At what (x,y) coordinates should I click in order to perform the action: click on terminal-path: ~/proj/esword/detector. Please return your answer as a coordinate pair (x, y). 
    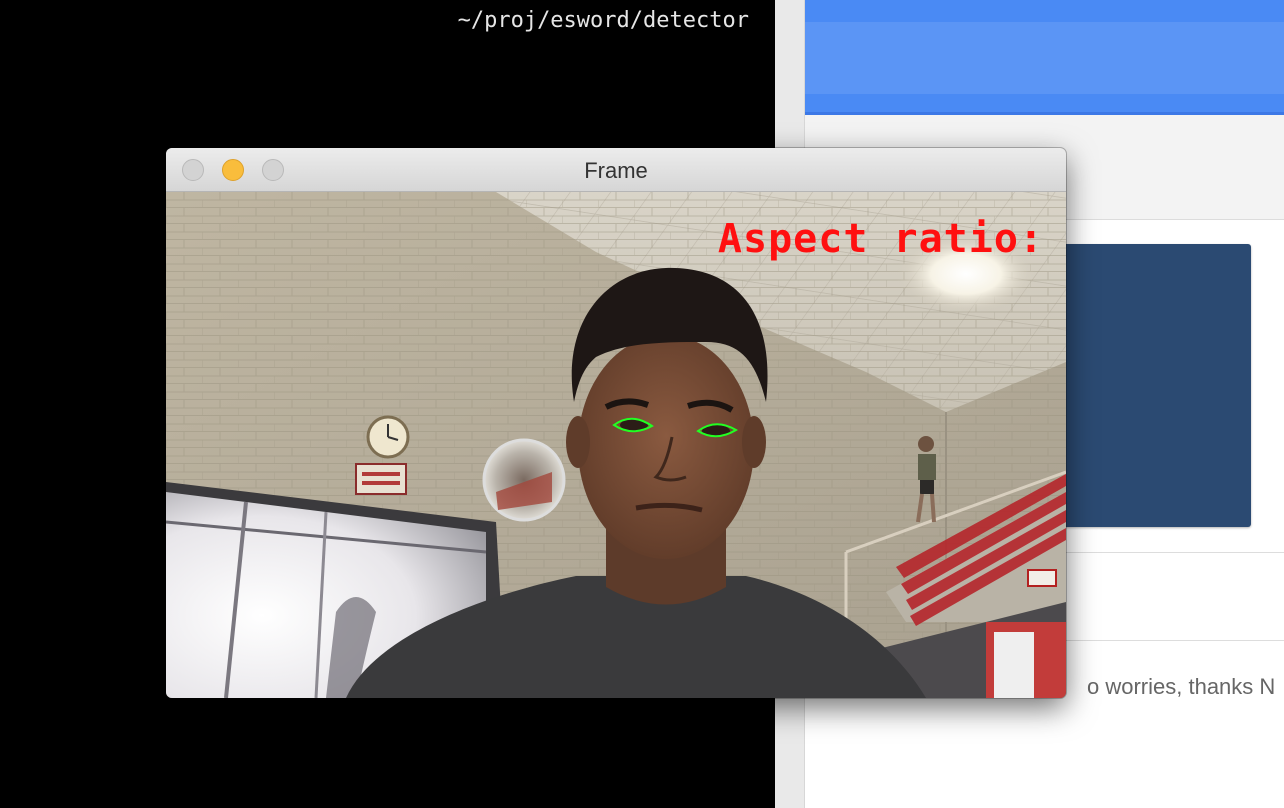
    Looking at the image, I should click on (603, 20).